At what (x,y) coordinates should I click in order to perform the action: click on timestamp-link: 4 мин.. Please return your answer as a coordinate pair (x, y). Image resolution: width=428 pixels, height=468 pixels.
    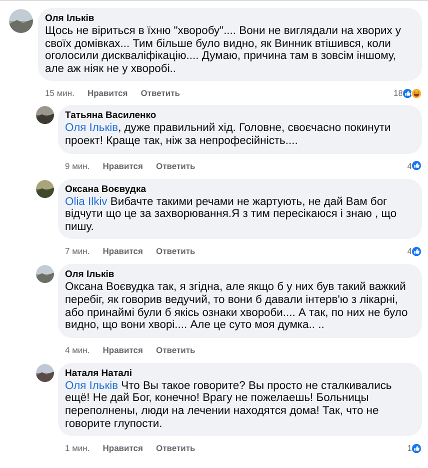
    Looking at the image, I should click on (77, 349).